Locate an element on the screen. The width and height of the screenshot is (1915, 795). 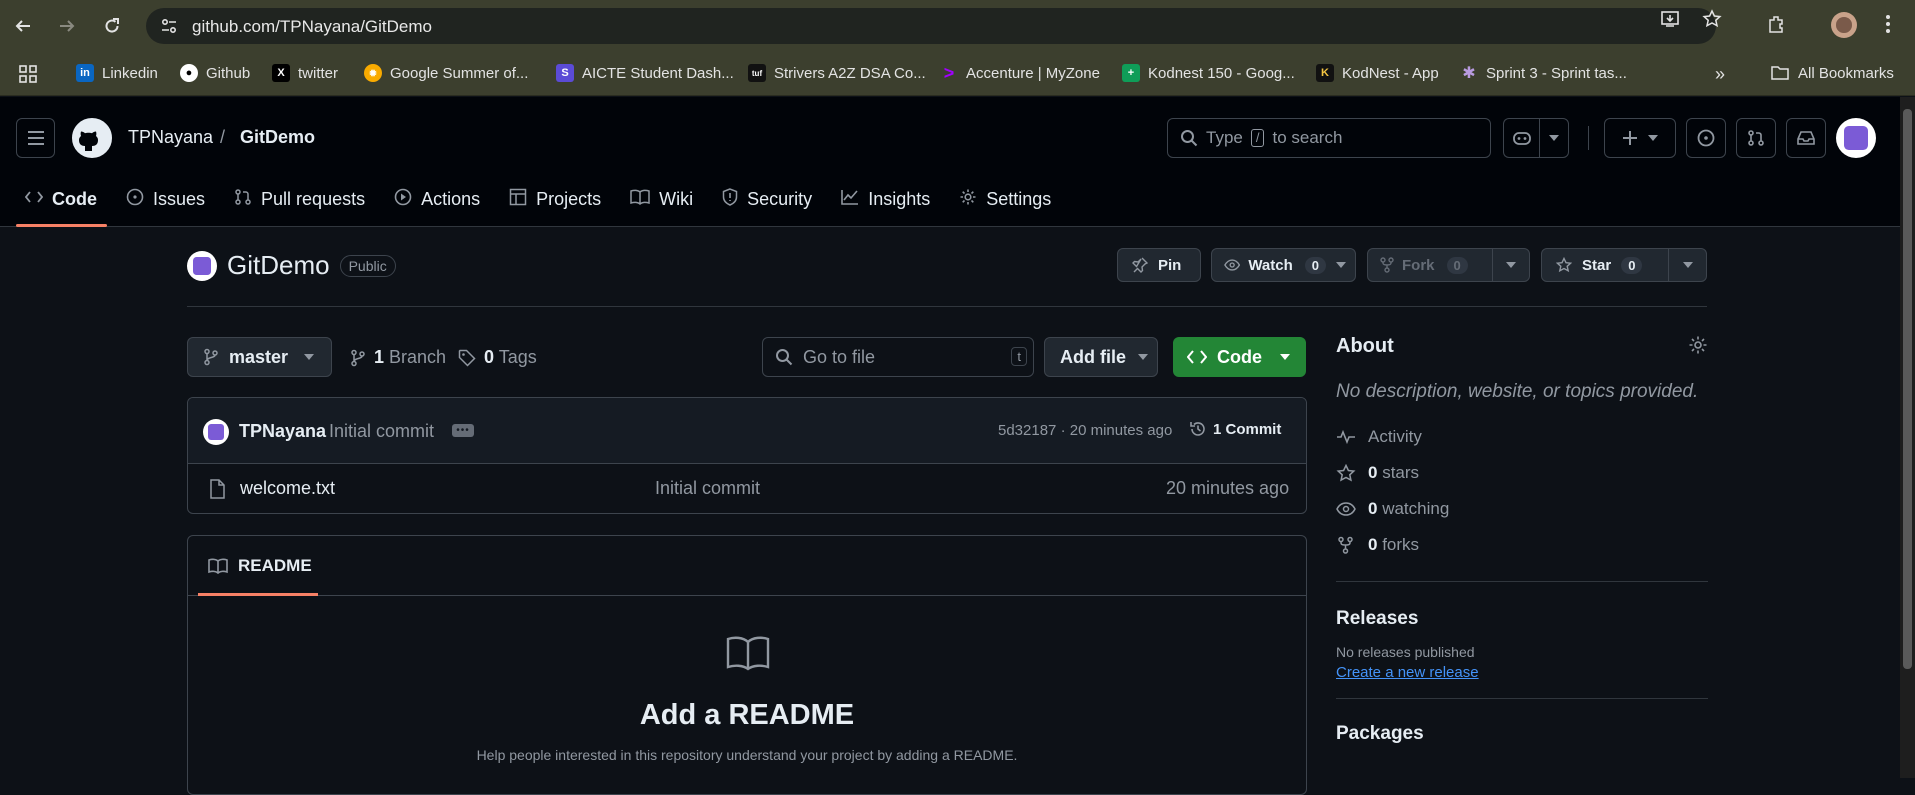
go-to-file-input: Go to file t is located at coordinates (898, 357).